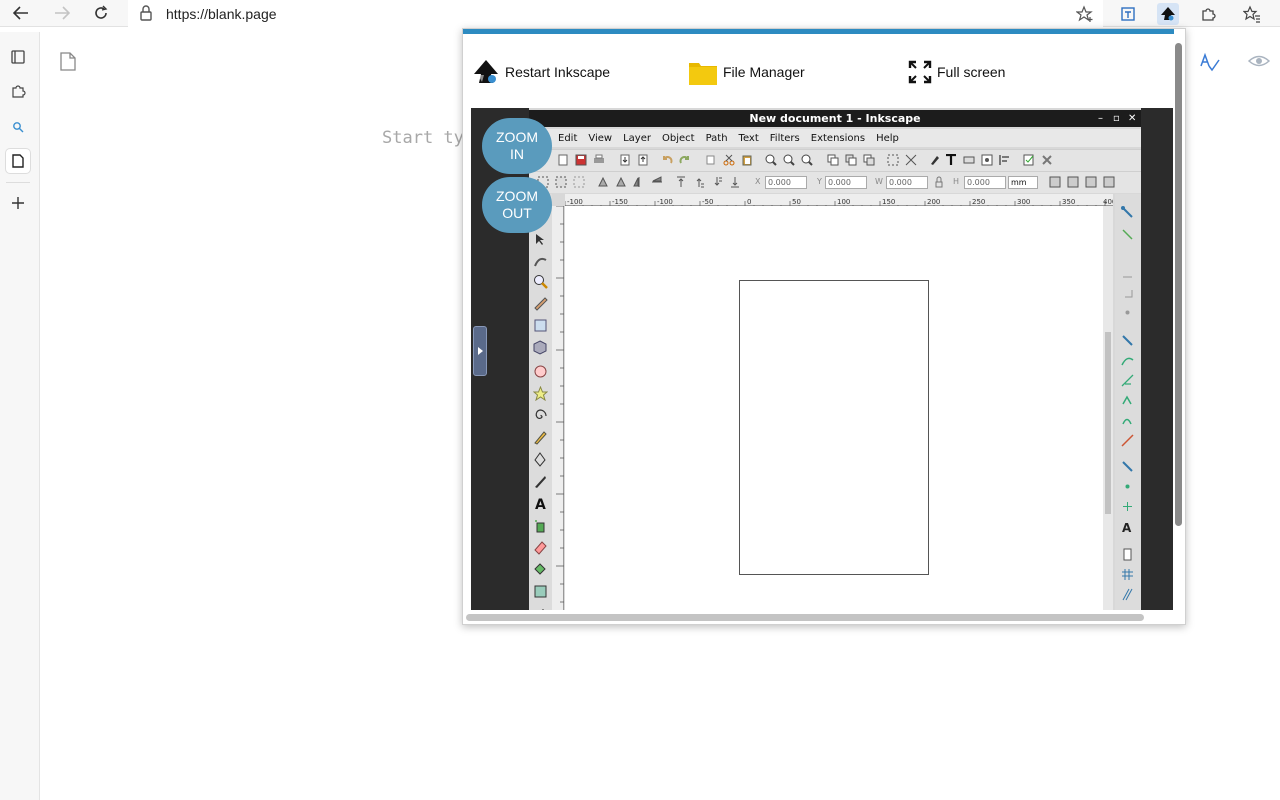  Describe the element at coordinates (685, 160) in the screenshot. I see `redo-icon` at that location.